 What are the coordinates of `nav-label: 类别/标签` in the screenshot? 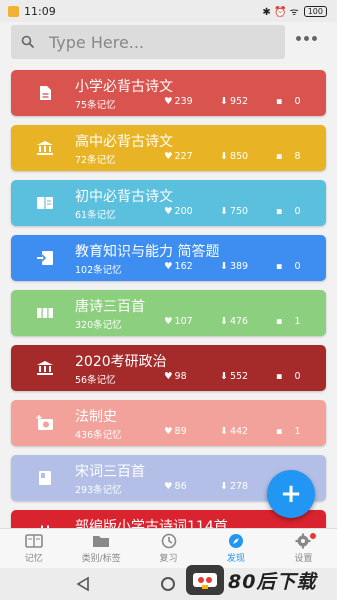 It's located at (101, 559).